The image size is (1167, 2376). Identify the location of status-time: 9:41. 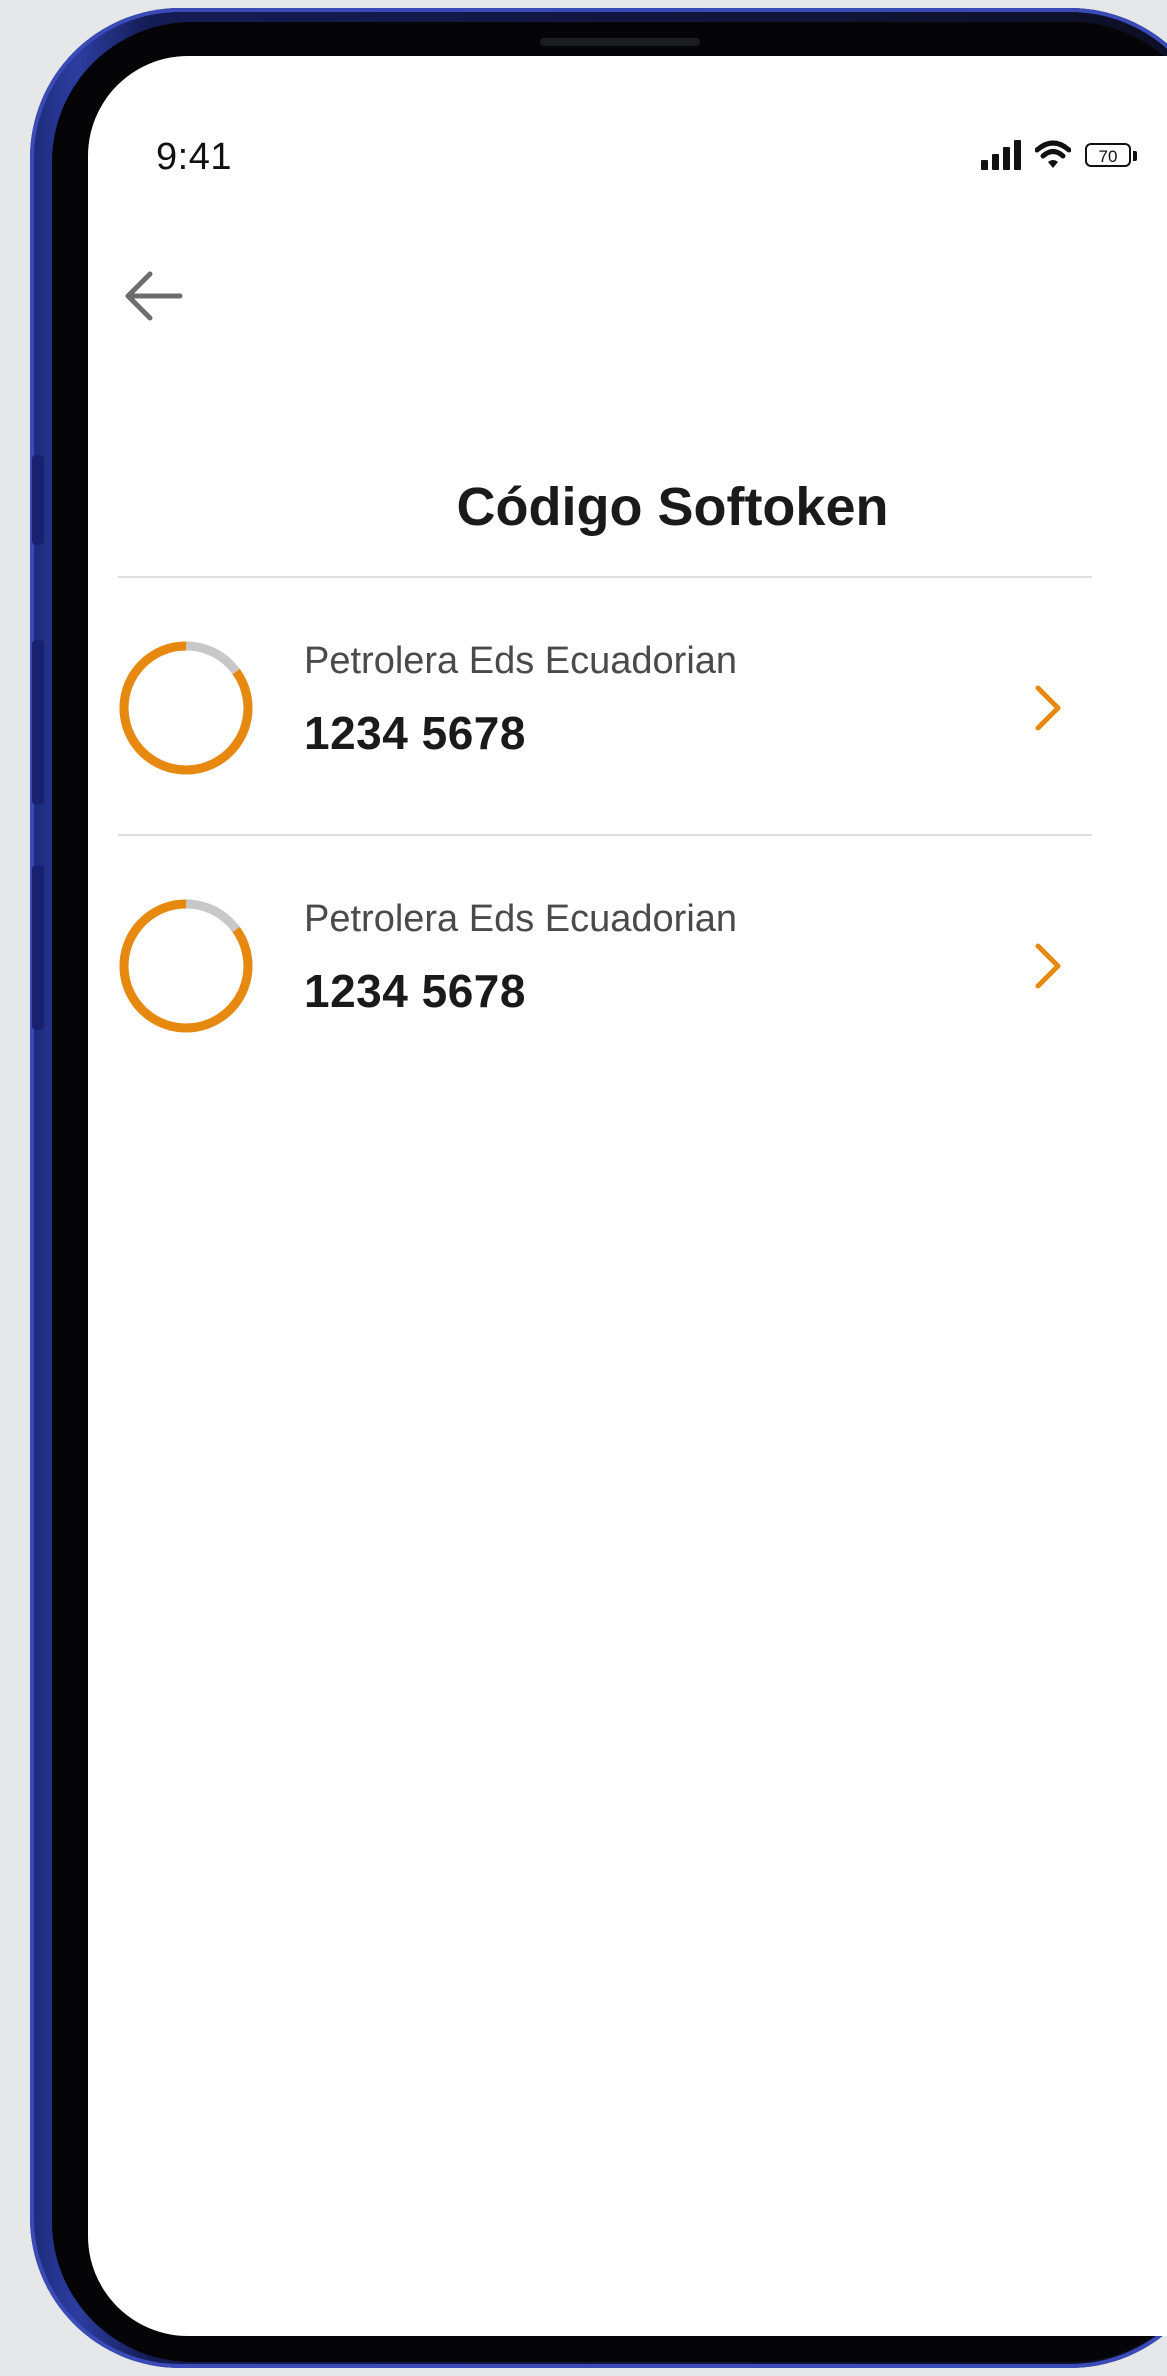
(194, 157).